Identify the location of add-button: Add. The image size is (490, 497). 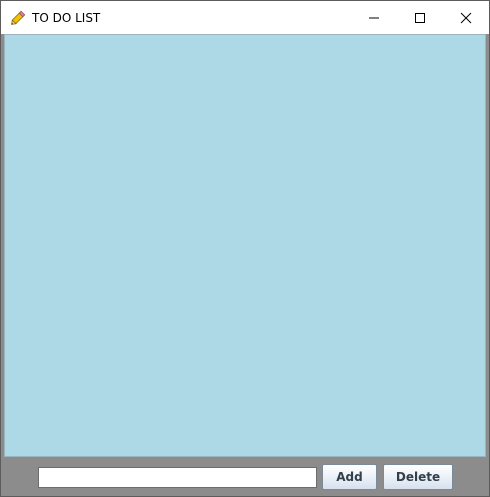
(349, 477).